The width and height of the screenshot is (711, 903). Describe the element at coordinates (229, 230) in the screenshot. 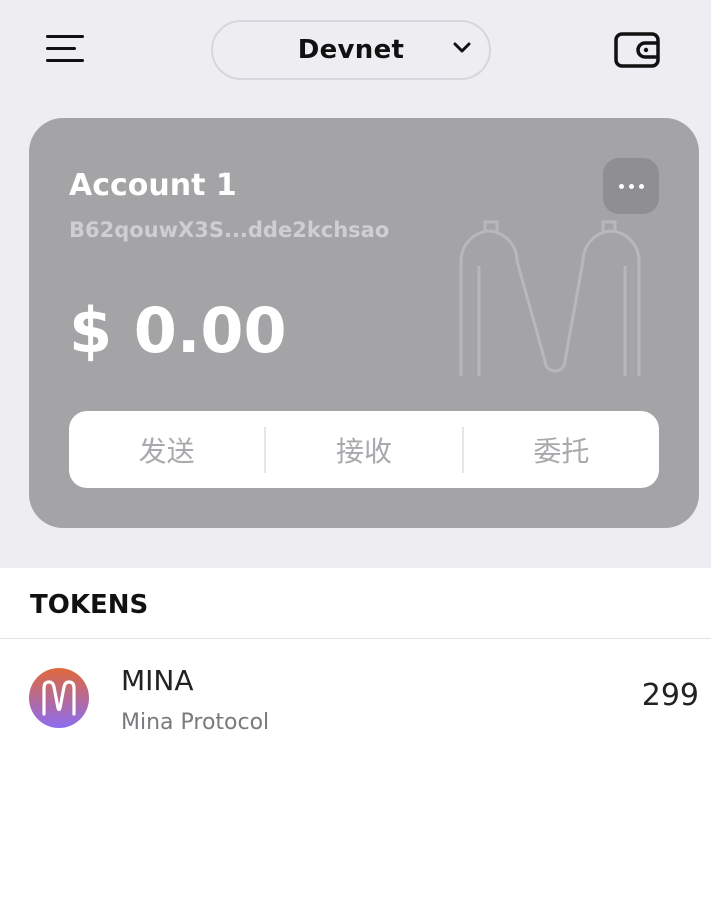

I see `account-address: B62qouwX3S...dde2kchsao` at that location.